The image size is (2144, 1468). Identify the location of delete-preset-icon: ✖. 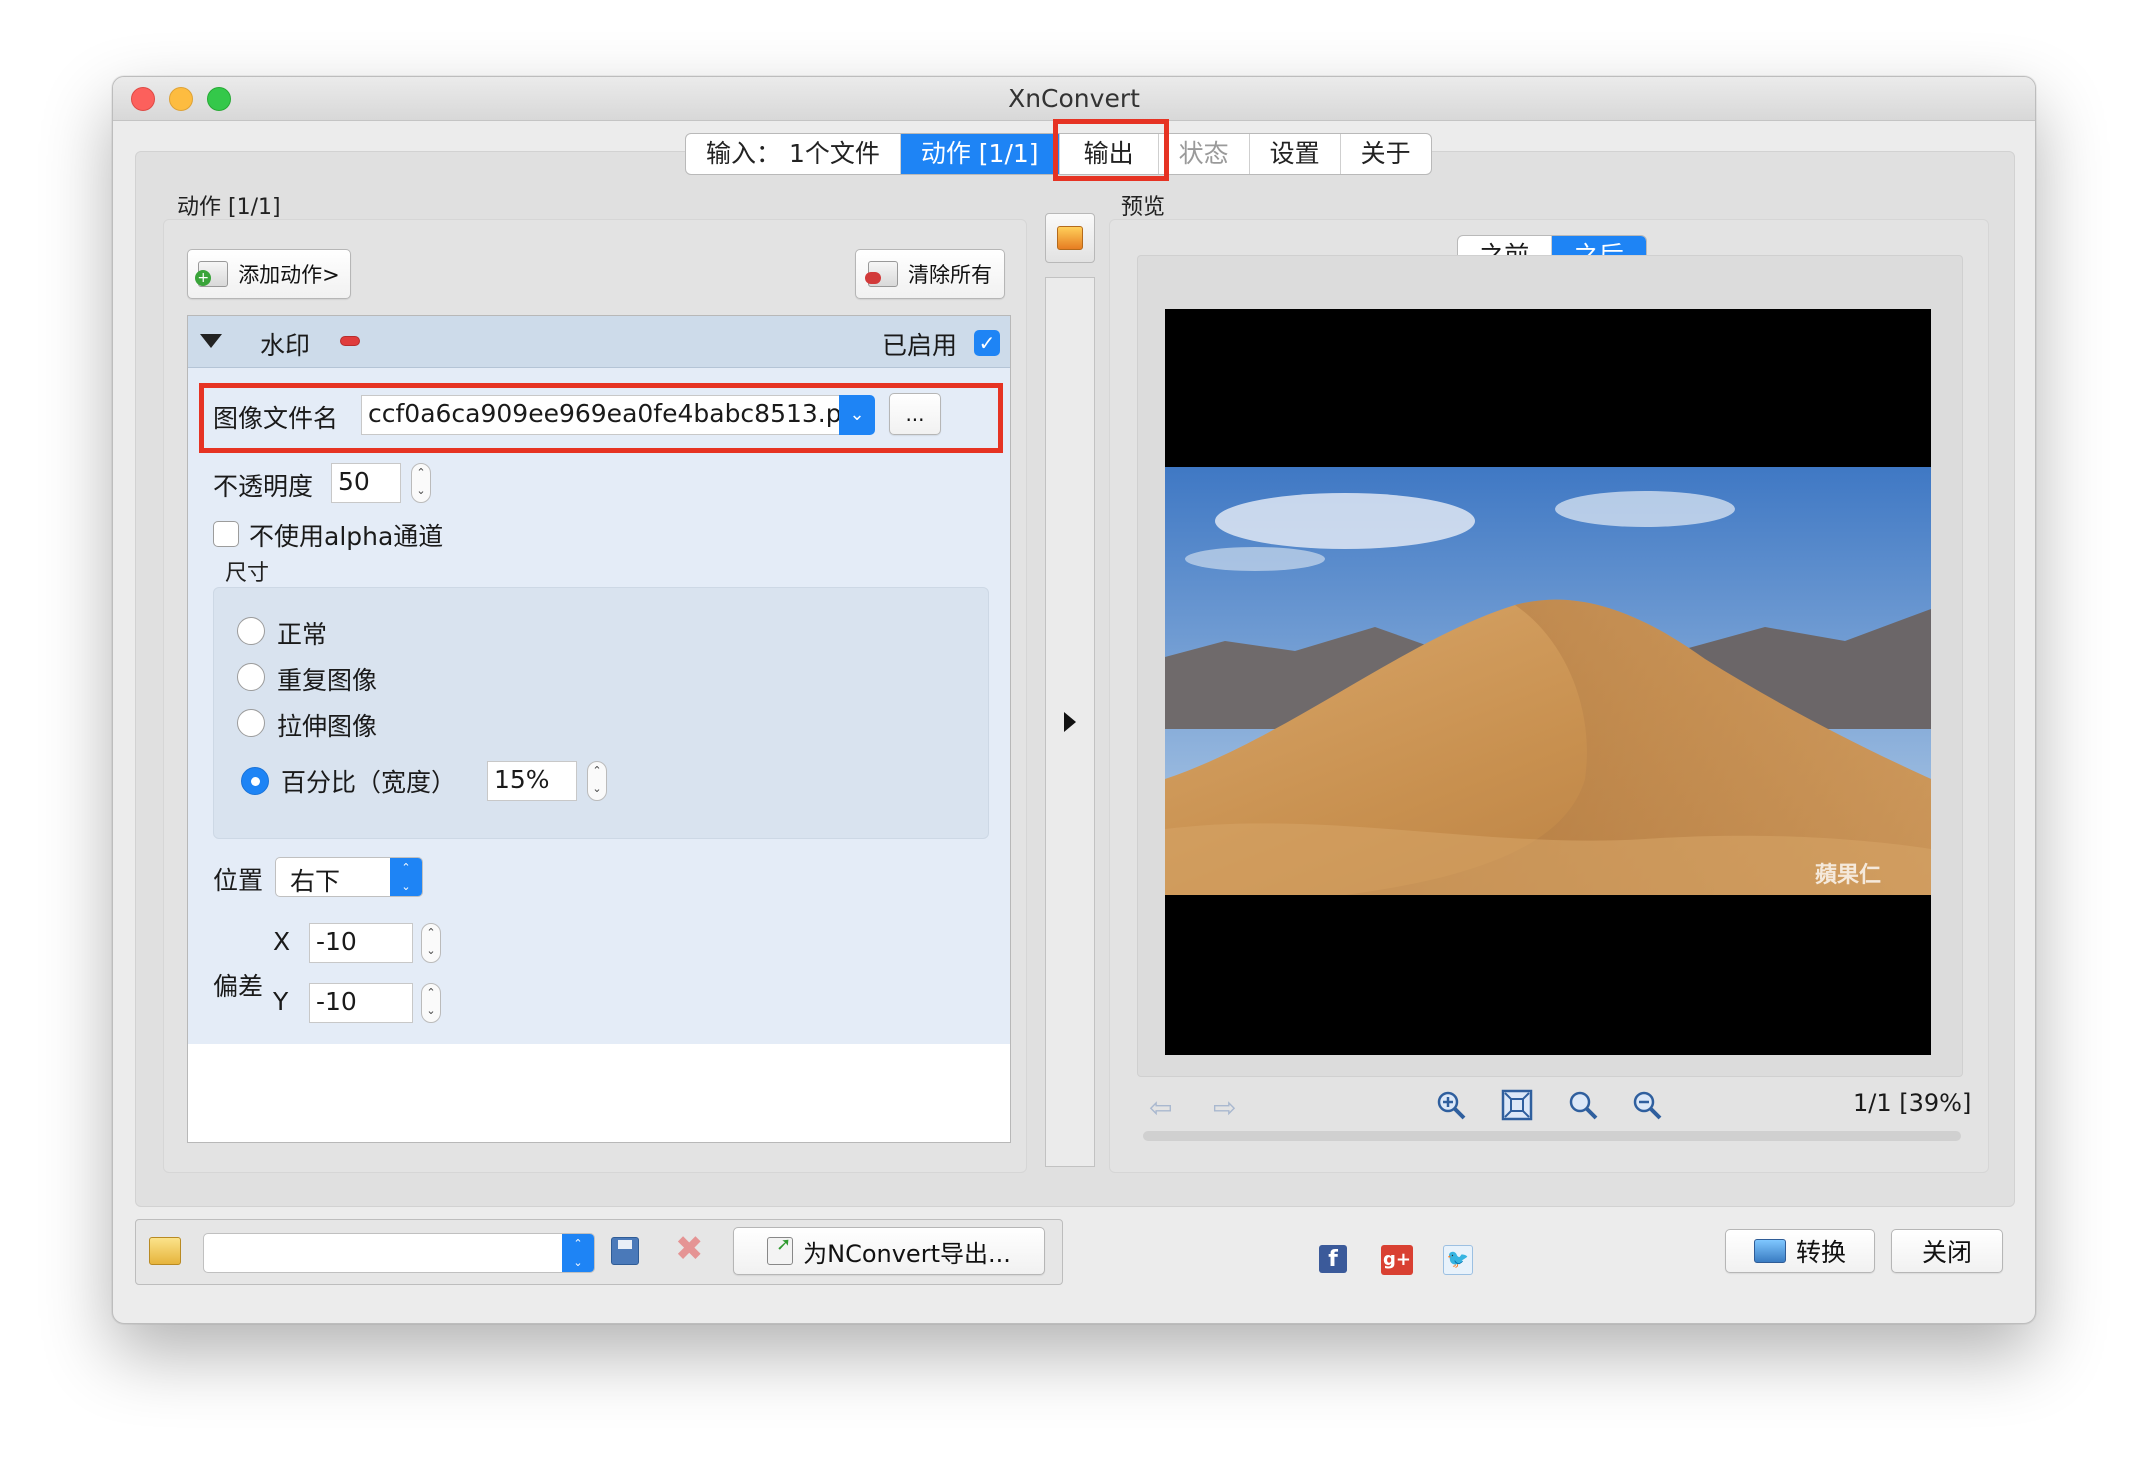
(689, 1249).